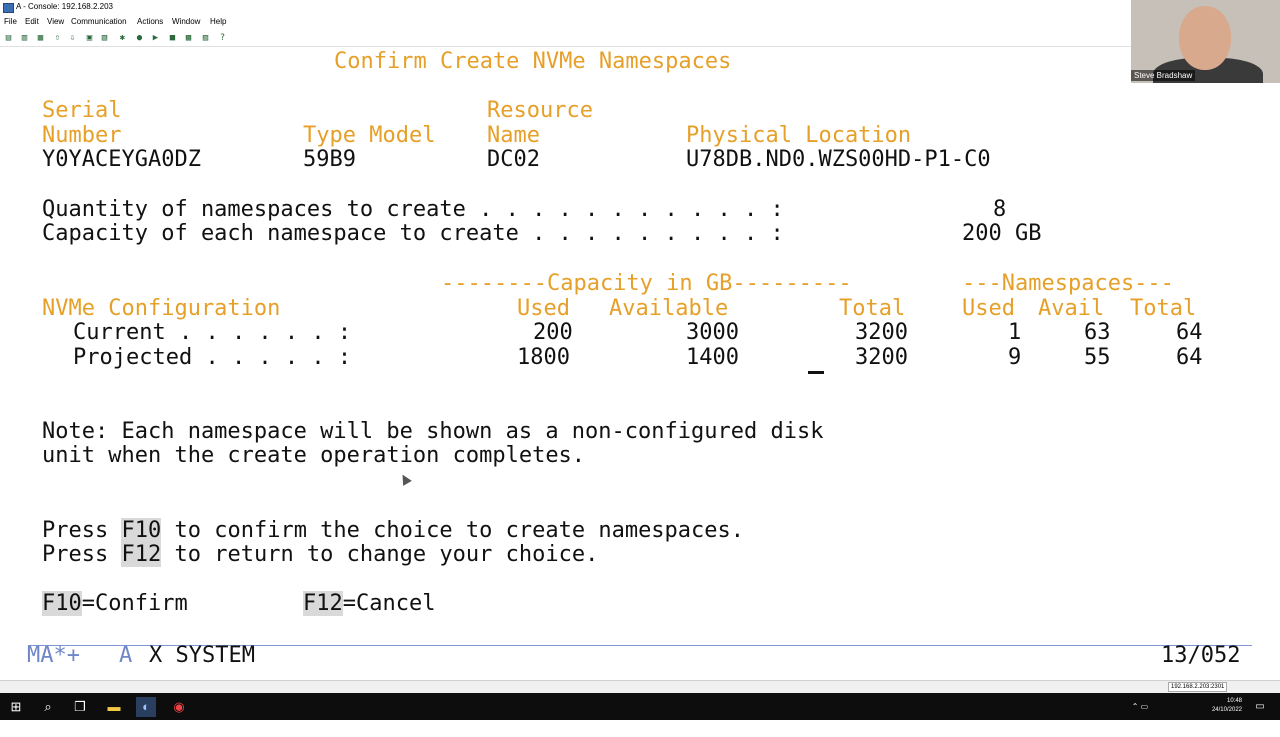 The height and width of the screenshot is (737, 1280). I want to click on webcam-overlay: Steve Bradshaw, so click(1205, 41).